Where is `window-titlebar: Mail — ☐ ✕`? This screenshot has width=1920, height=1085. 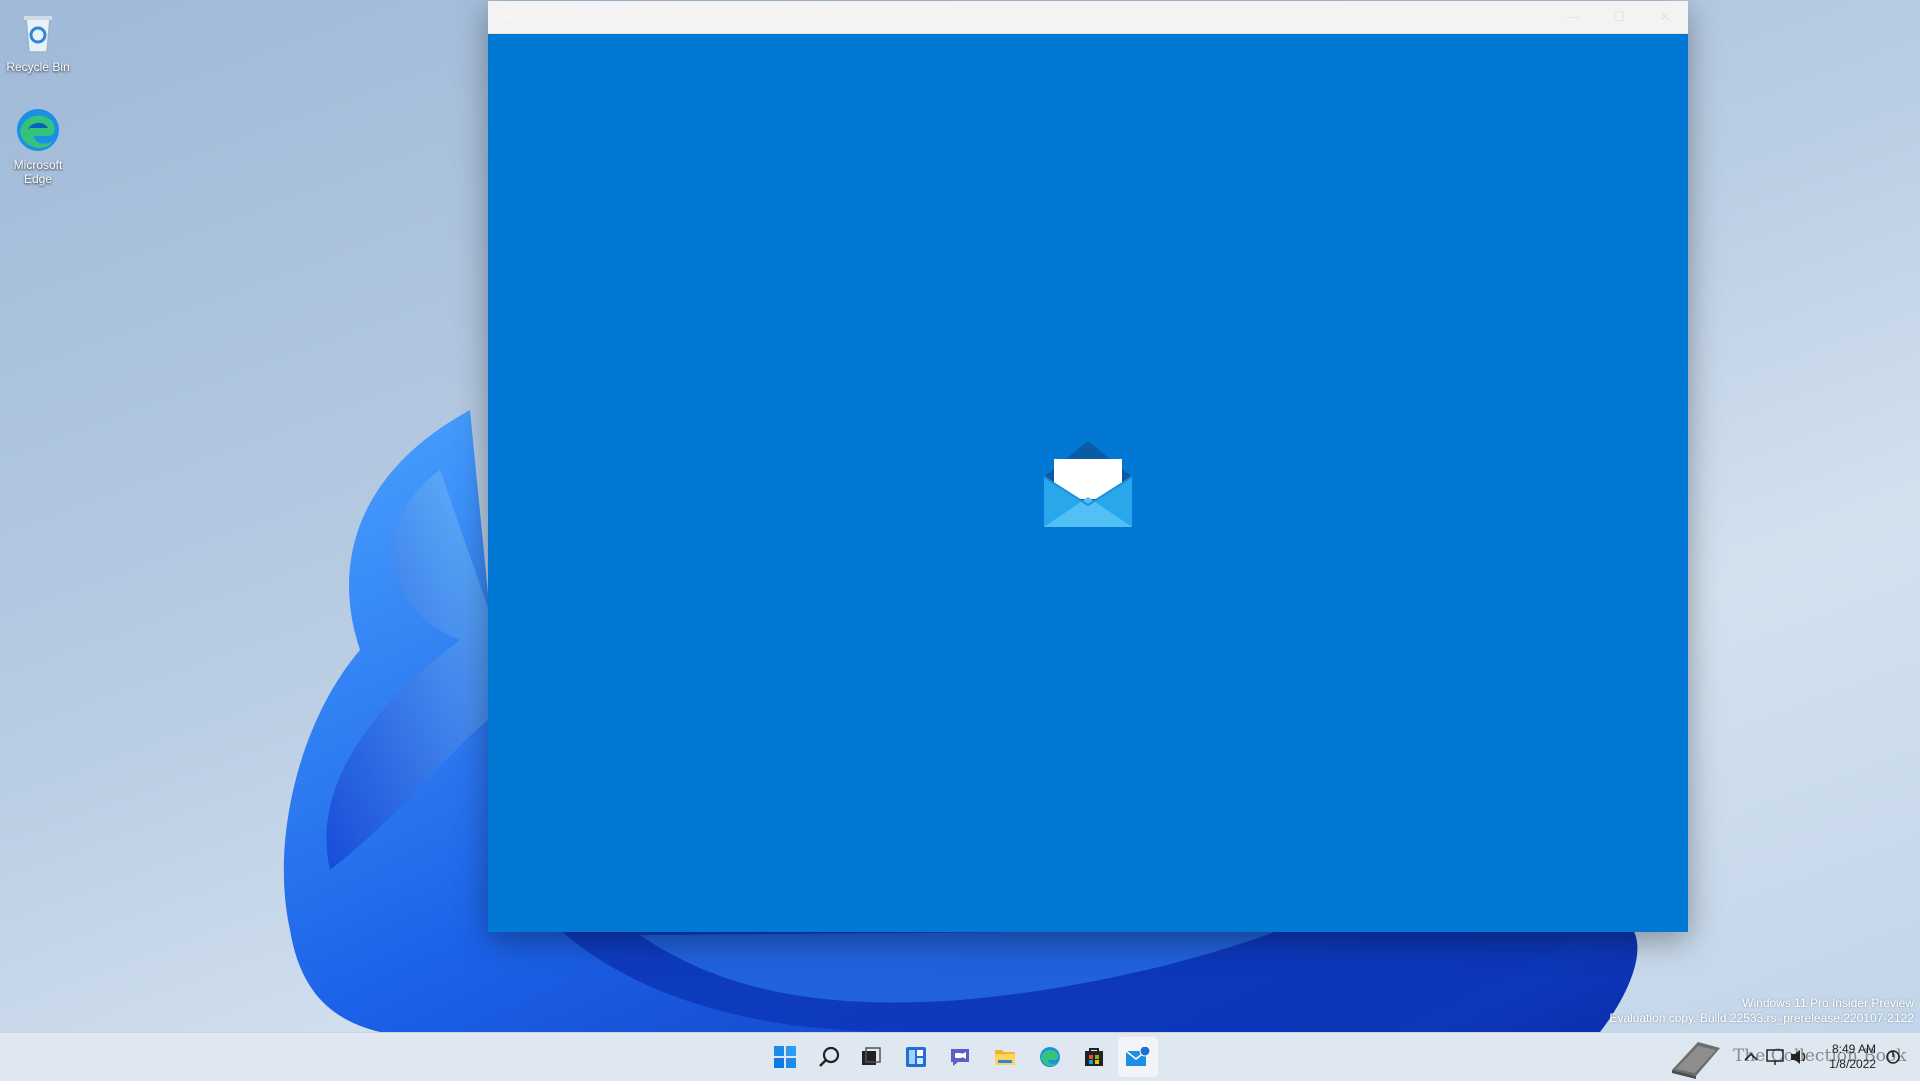 window-titlebar: Mail — ☐ ✕ is located at coordinates (1088, 17).